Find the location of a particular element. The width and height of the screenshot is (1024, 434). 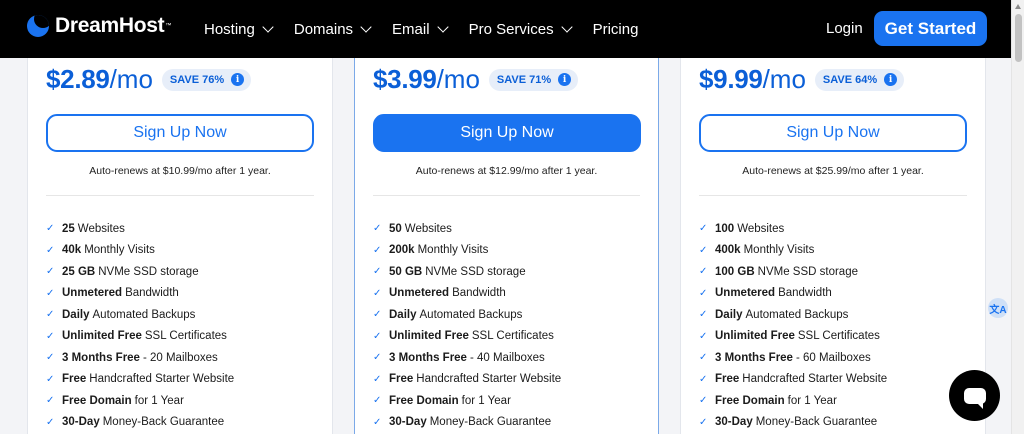

feature-highlight: 50 is located at coordinates (395, 228).